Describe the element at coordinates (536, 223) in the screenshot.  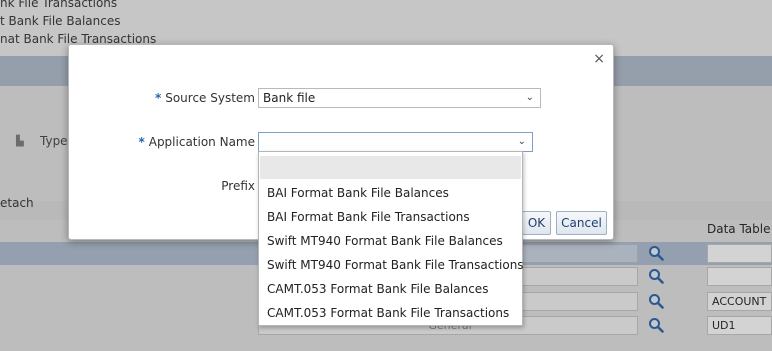
I see `ok-button: OK` at that location.